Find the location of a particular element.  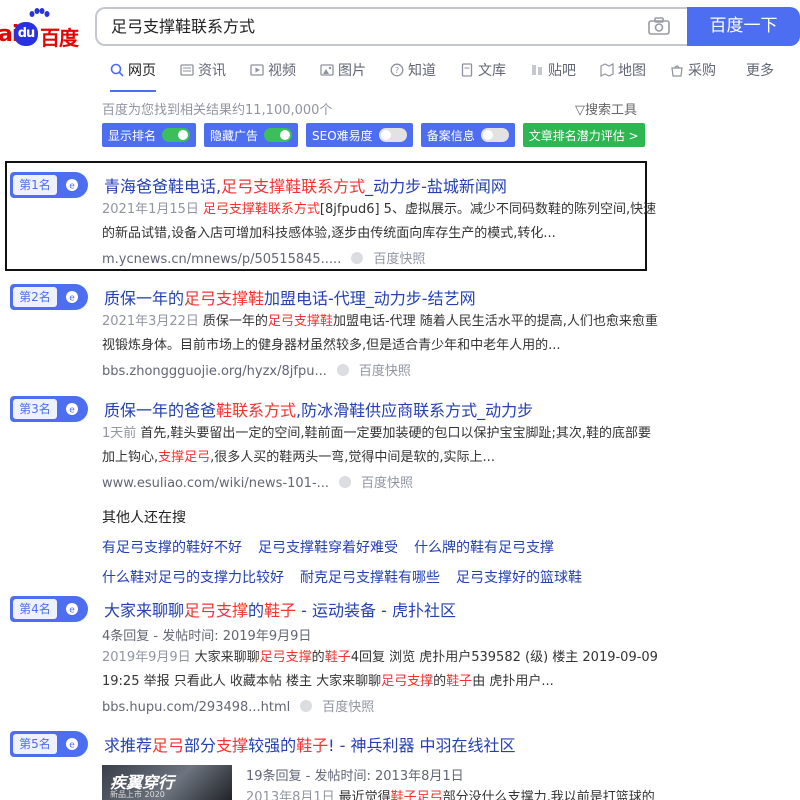

related-link: 足弓支撑好的篮球鞋 is located at coordinates (519, 577).